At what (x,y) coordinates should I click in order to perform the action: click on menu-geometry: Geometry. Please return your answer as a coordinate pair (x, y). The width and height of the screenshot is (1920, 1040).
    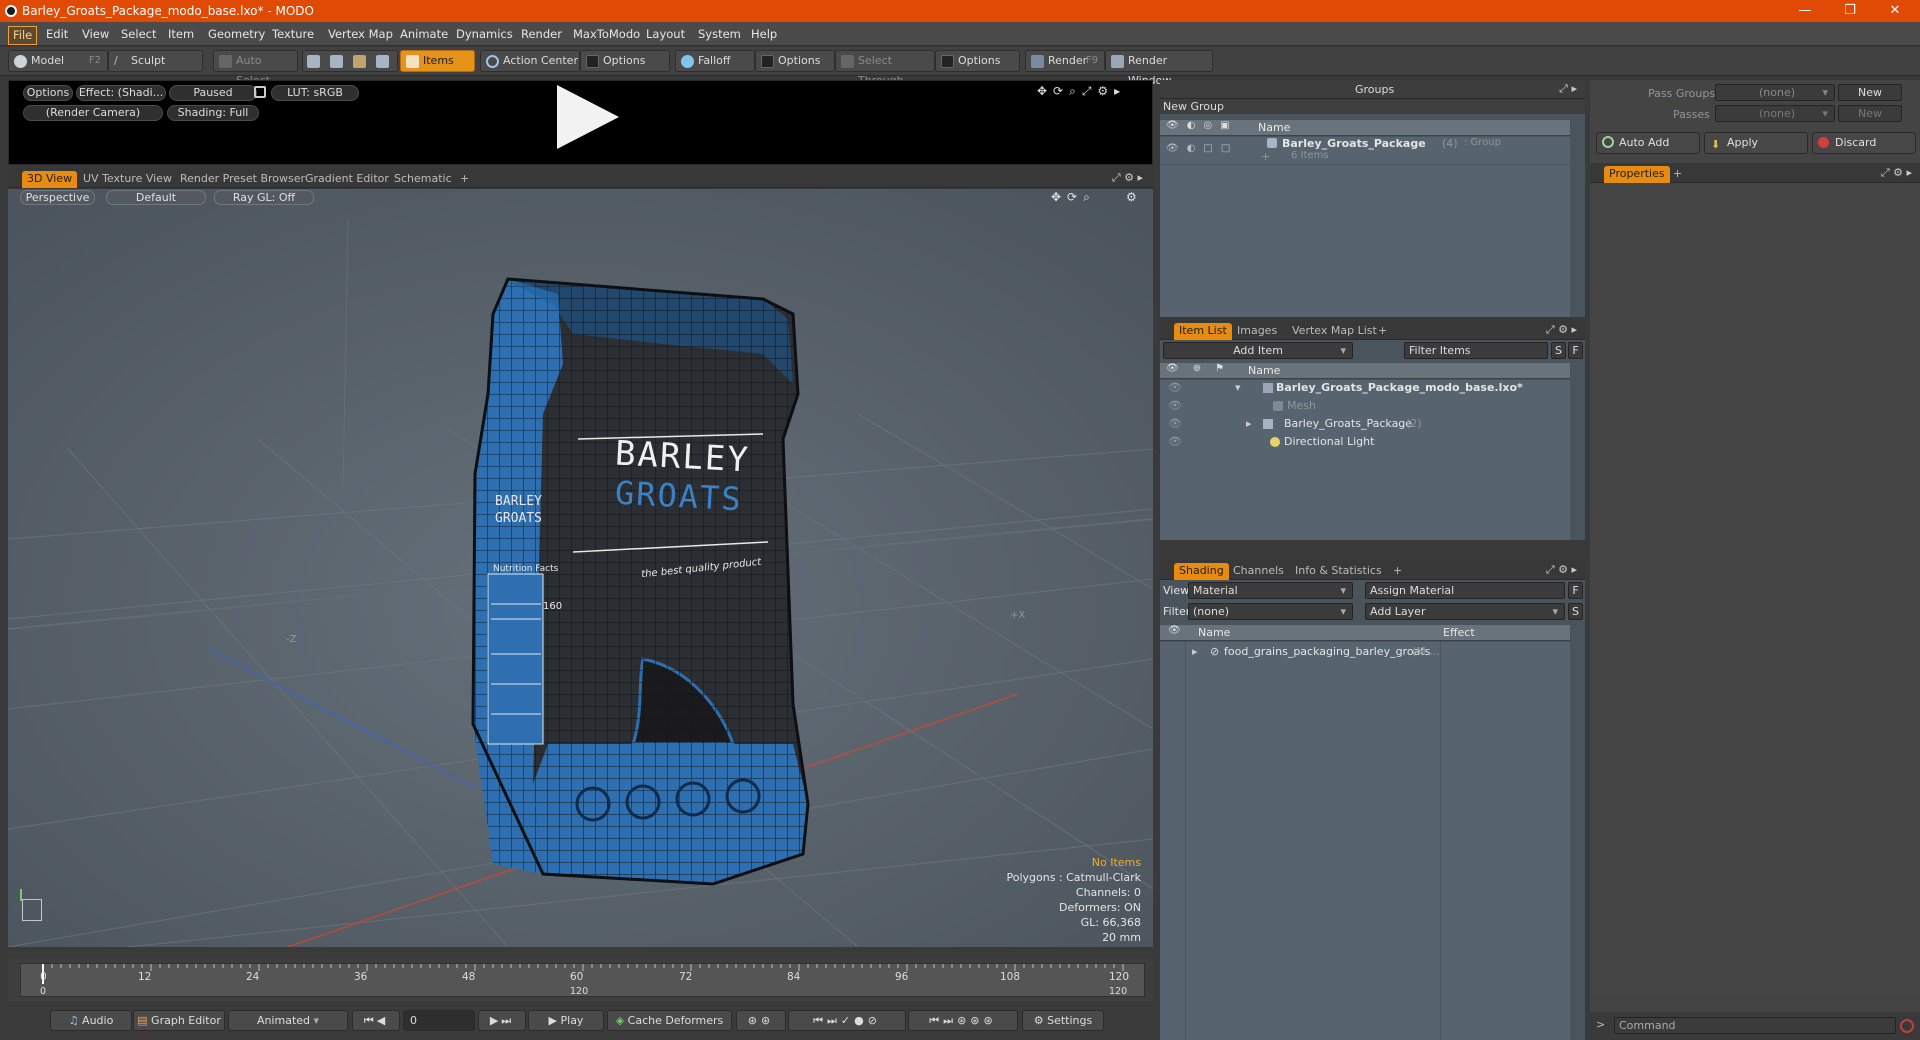
    Looking at the image, I should click on (236, 34).